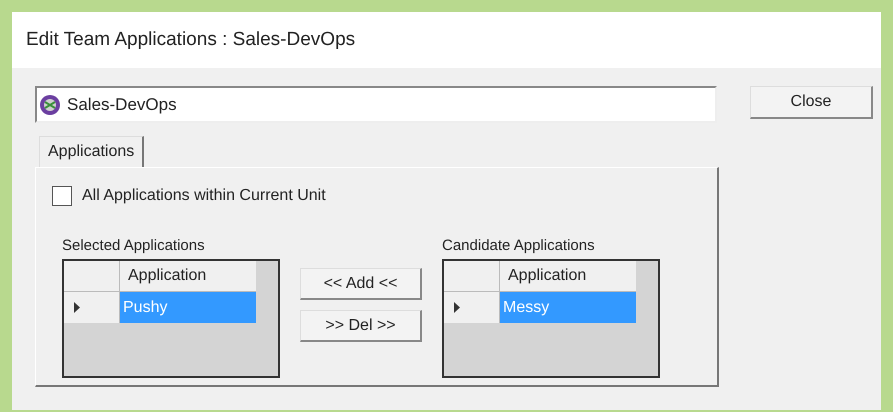 Image resolution: width=893 pixels, height=412 pixels. Describe the element at coordinates (376, 104) in the screenshot. I see `team-name-field: Sales-DevOps` at that location.